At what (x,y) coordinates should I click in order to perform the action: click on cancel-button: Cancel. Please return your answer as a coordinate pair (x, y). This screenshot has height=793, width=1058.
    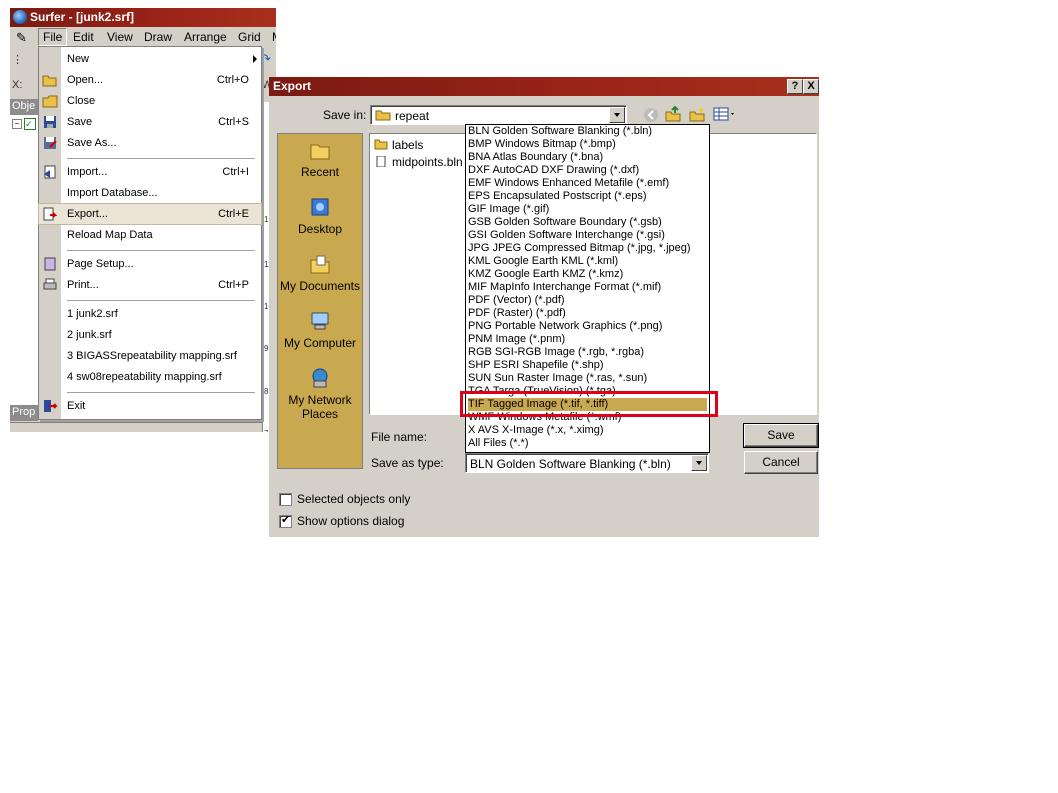
    Looking at the image, I should click on (781, 462).